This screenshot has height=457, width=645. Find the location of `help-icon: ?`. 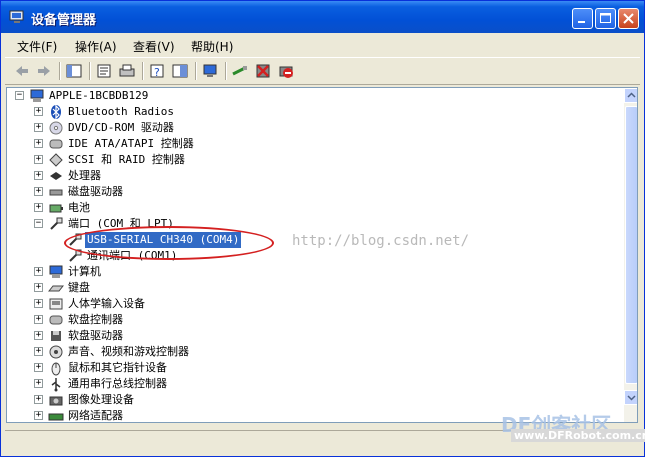

help-icon: ? is located at coordinates (157, 71).